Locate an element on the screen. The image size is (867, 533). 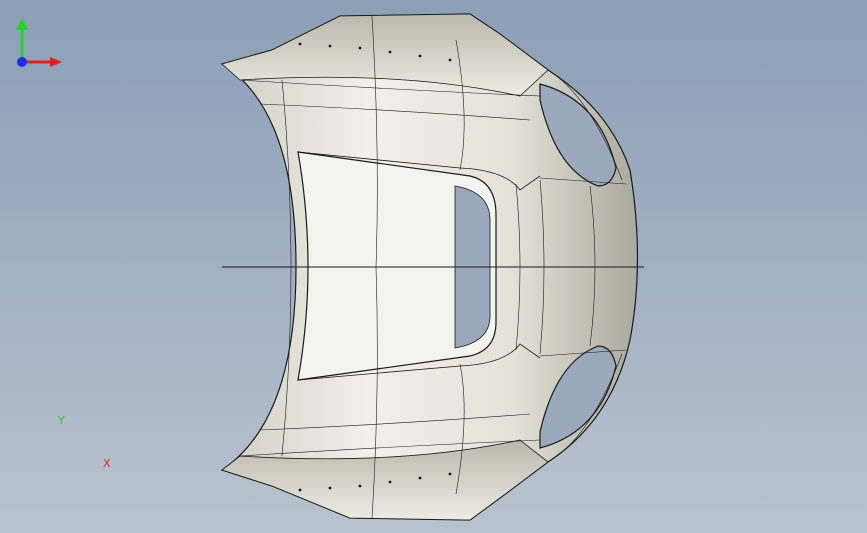
coordinate-triad is located at coordinates (39, 42).